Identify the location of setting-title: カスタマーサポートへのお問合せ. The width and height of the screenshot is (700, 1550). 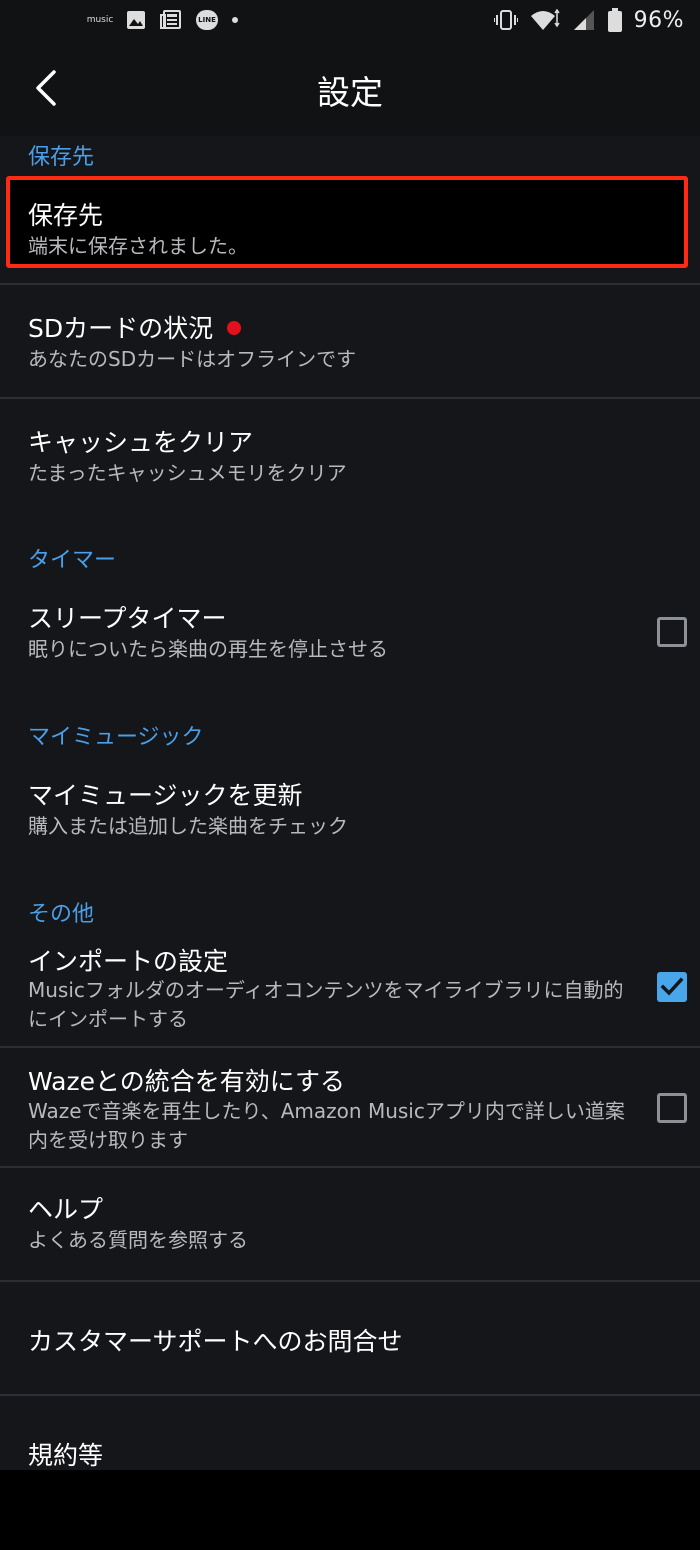
(215, 1341).